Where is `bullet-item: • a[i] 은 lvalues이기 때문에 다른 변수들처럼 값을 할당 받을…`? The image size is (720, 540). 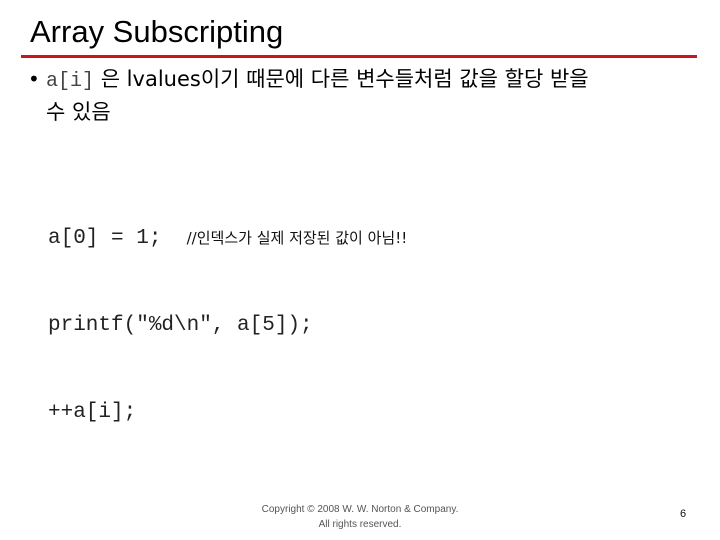
bullet-item: • a[i] 은 lvalues이기 때문에 다른 변수들처럼 값을 할당 받을… is located at coordinates (363, 95).